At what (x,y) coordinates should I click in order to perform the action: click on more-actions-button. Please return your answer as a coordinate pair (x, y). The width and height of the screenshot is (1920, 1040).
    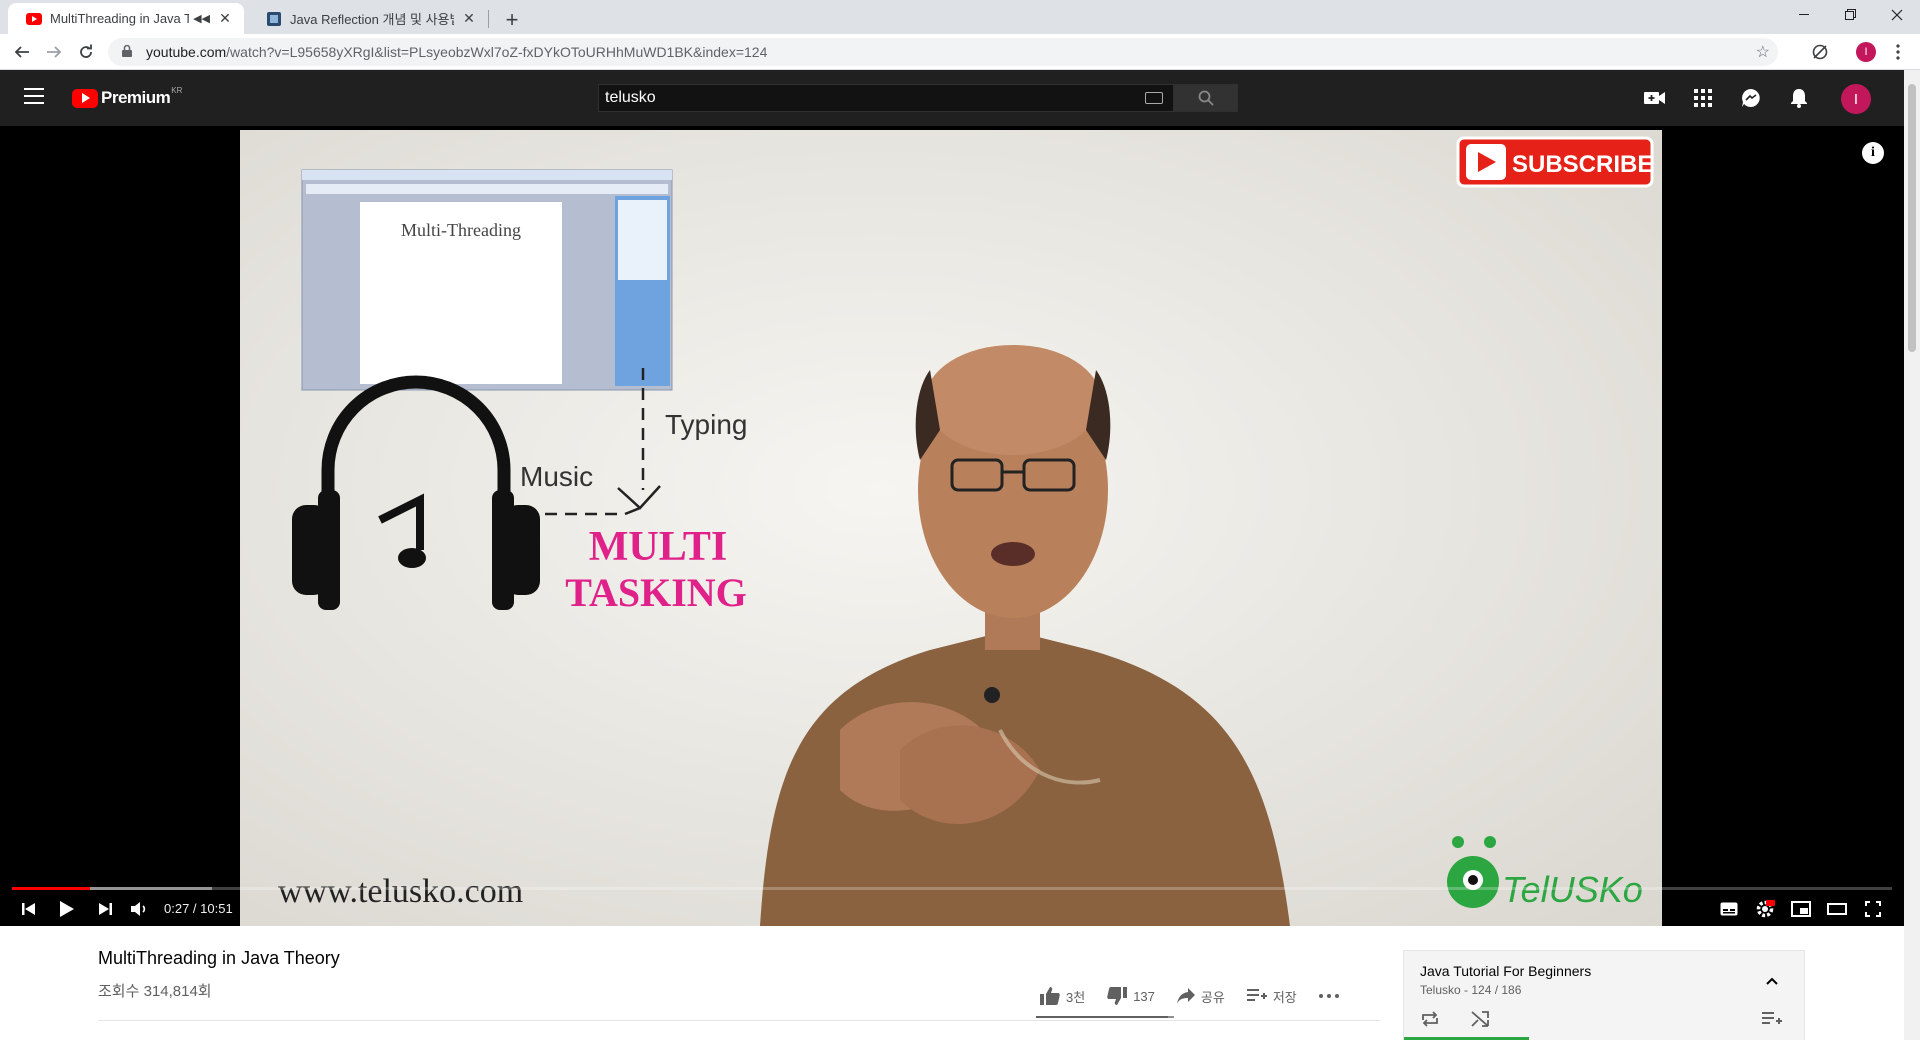
    Looking at the image, I should click on (1328, 996).